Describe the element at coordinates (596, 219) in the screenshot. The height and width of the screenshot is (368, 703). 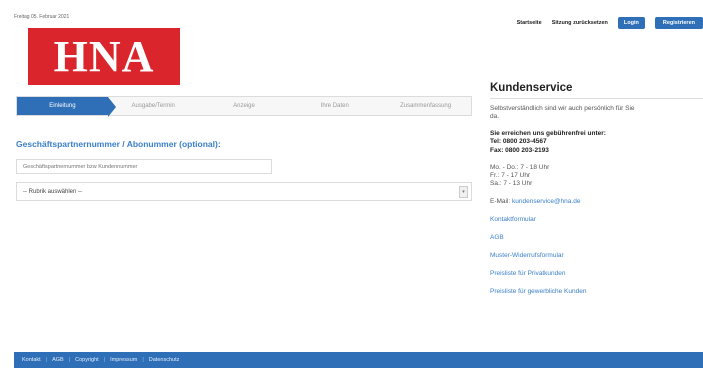
I see `contact-form-link: Kontaktformular` at that location.